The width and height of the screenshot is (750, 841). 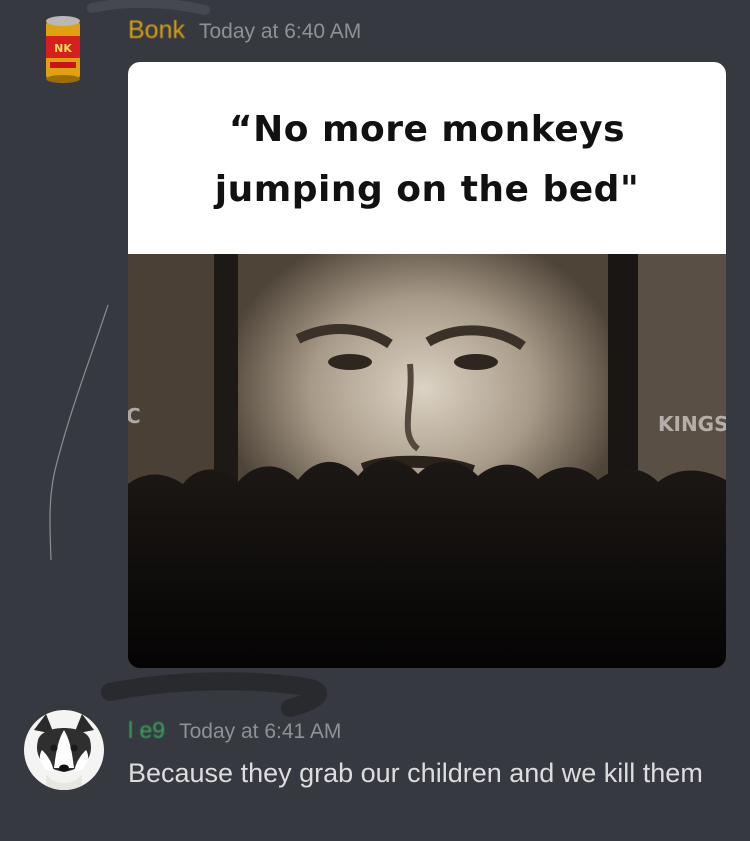 What do you see at coordinates (427, 129) in the screenshot?
I see `caption-line: “No more monkeys` at bounding box center [427, 129].